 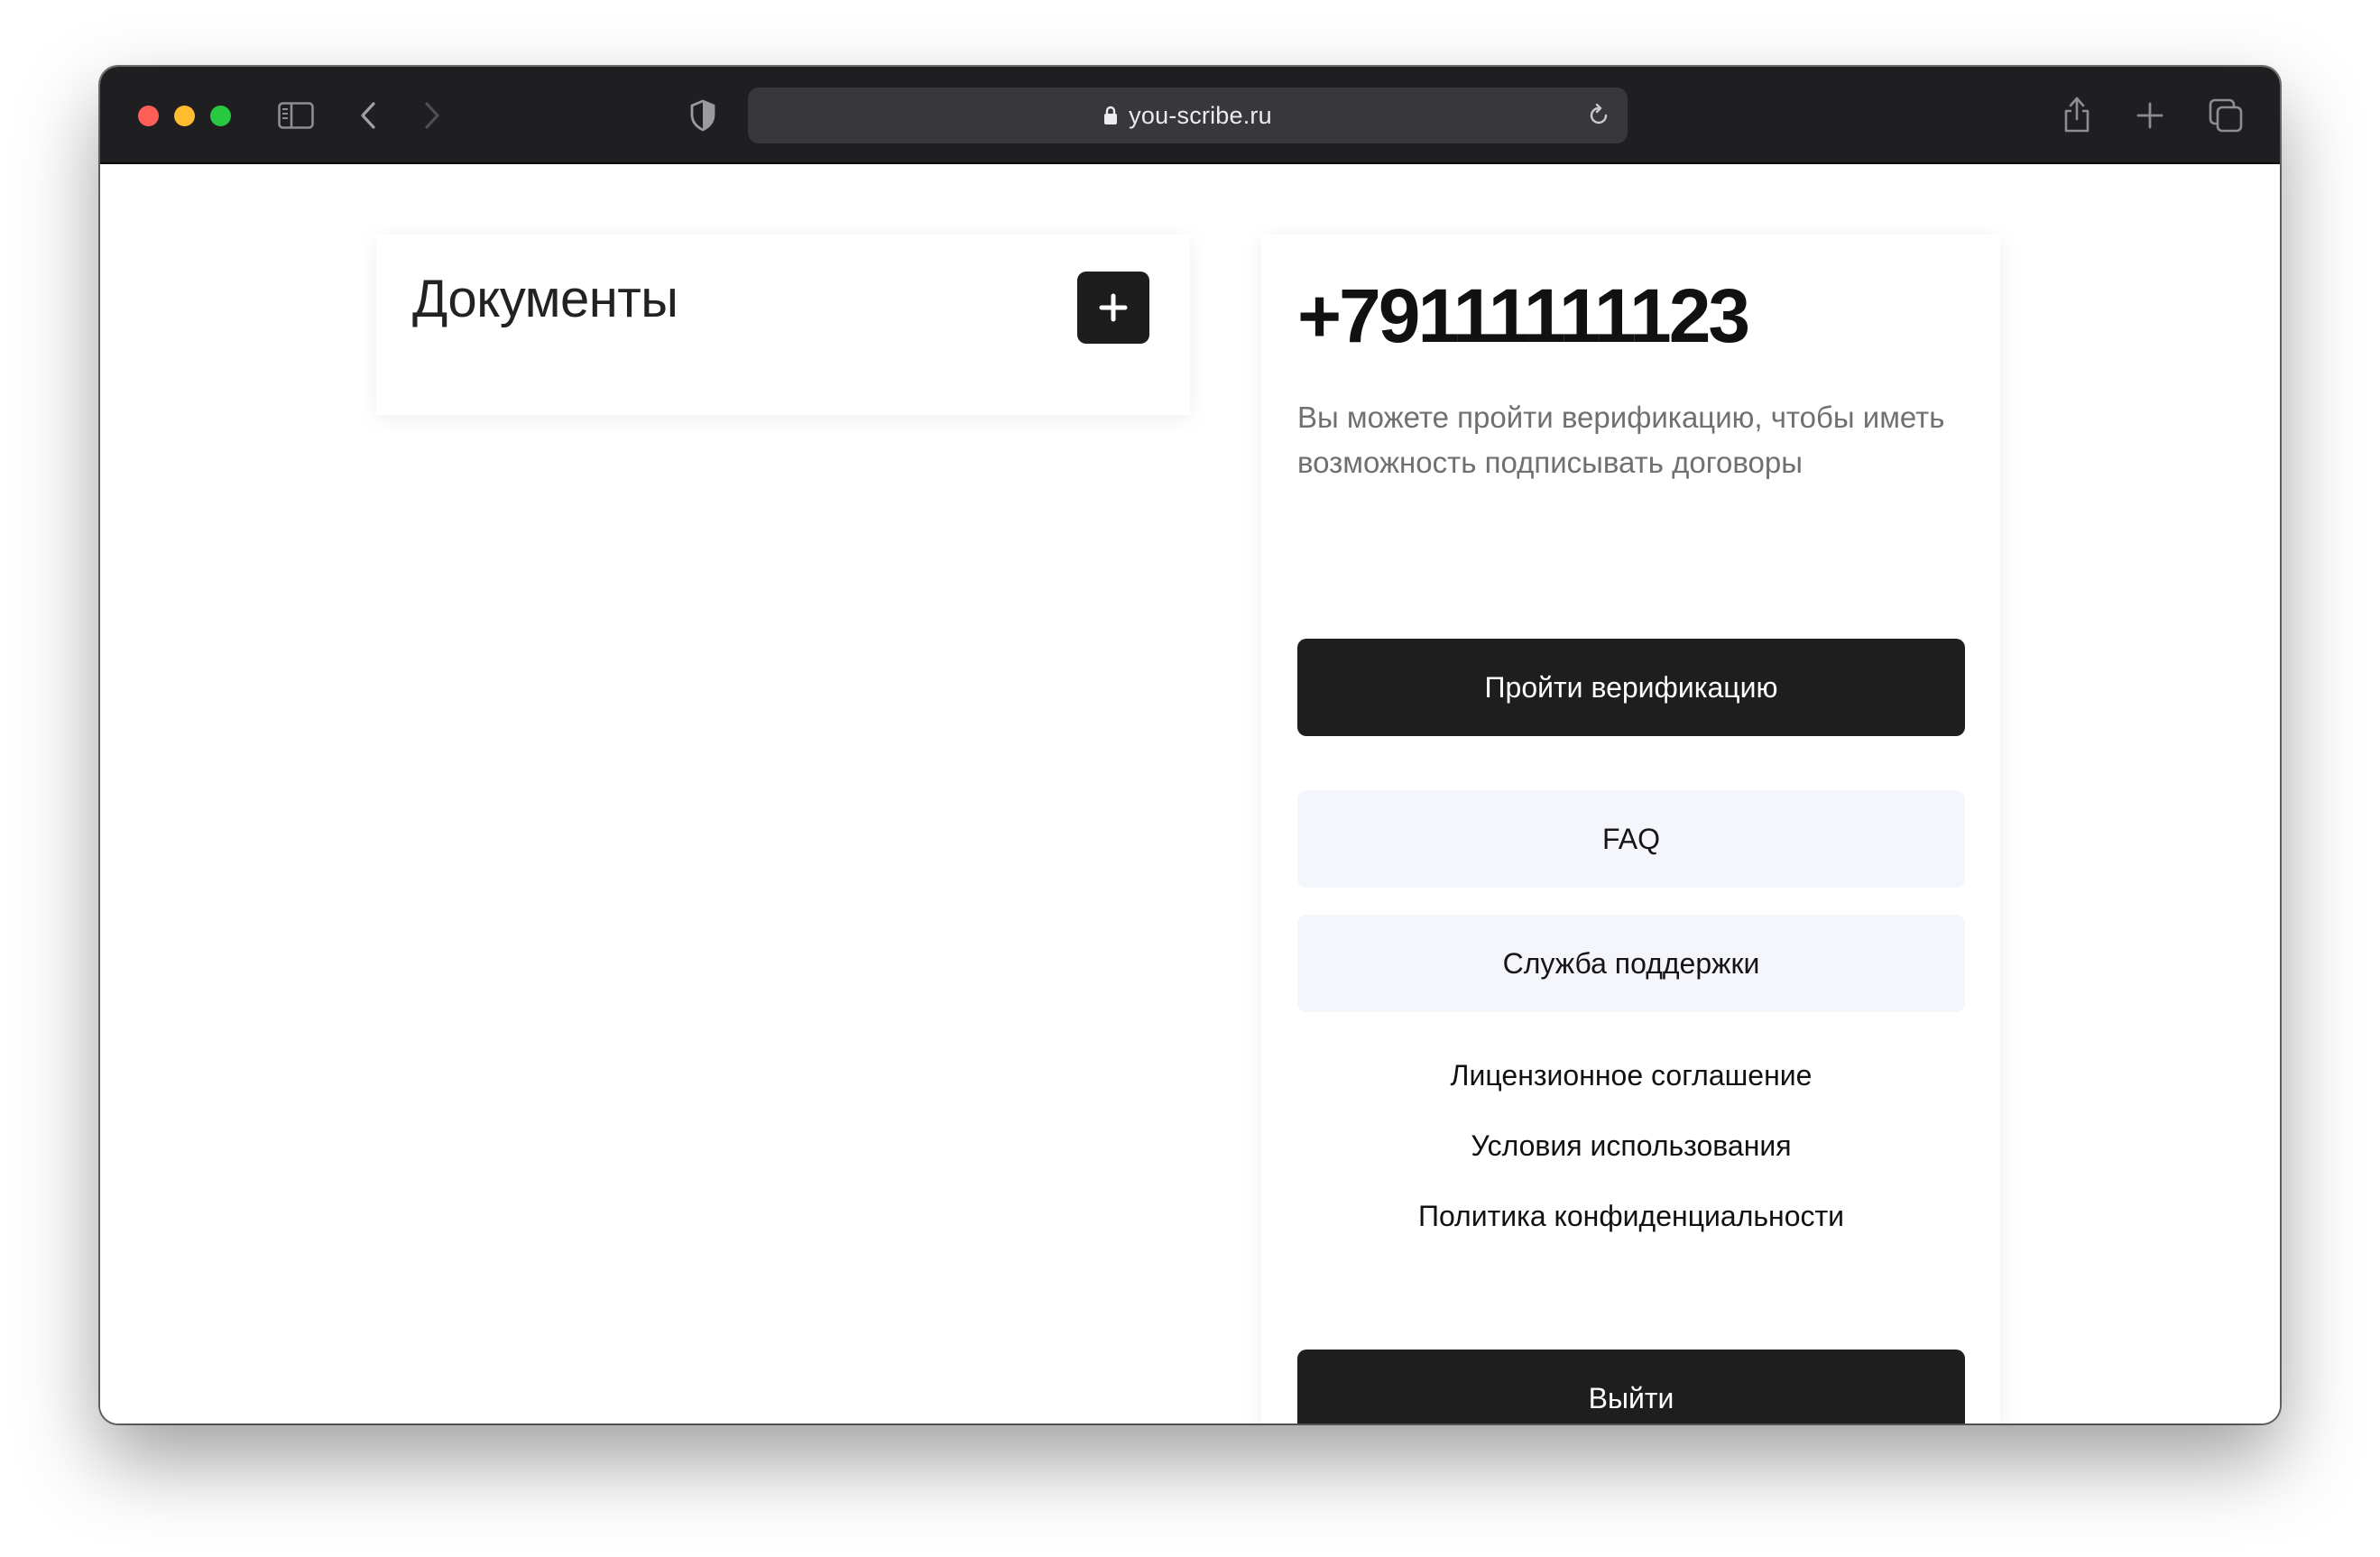 I want to click on add-document-button, so click(x=1113, y=308).